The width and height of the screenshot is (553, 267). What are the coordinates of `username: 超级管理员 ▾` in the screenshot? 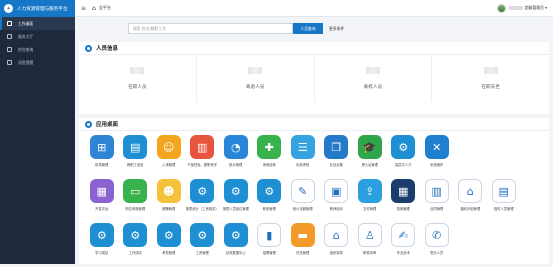 It's located at (536, 8).